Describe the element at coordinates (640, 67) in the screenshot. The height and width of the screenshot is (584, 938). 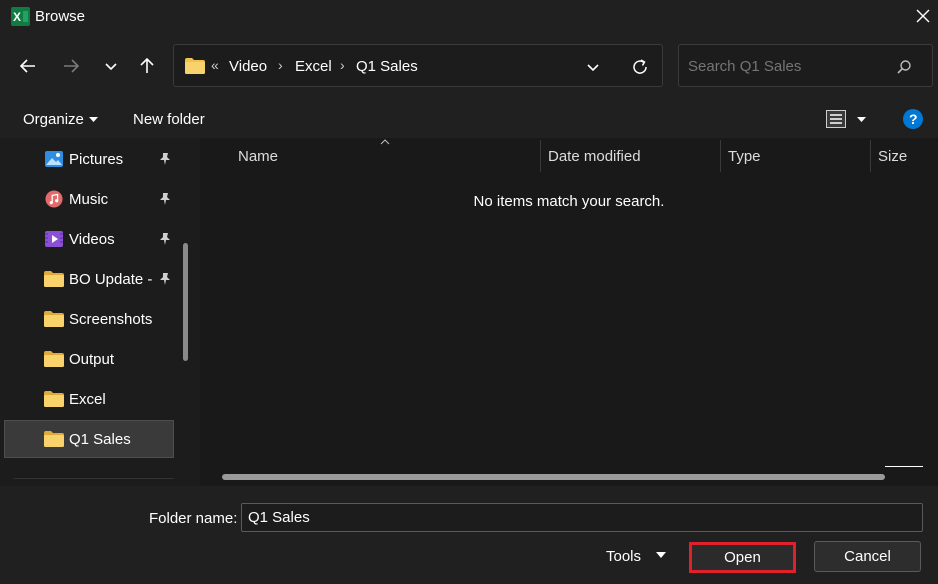
I see `refresh-icon` at that location.